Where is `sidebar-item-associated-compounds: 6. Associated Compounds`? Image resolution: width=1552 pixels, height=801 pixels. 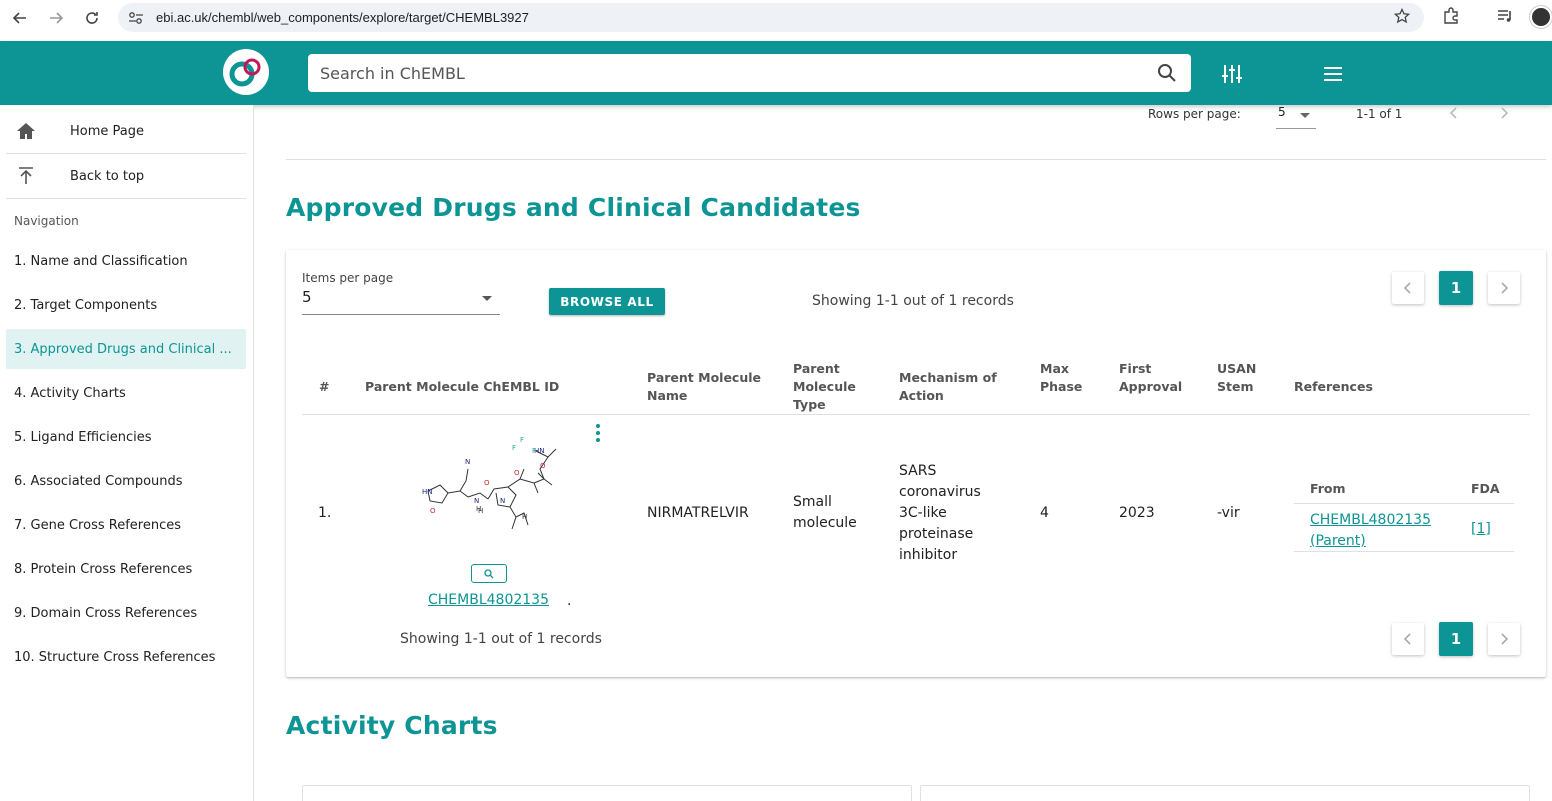 sidebar-item-associated-compounds: 6. Associated Compounds is located at coordinates (126, 481).